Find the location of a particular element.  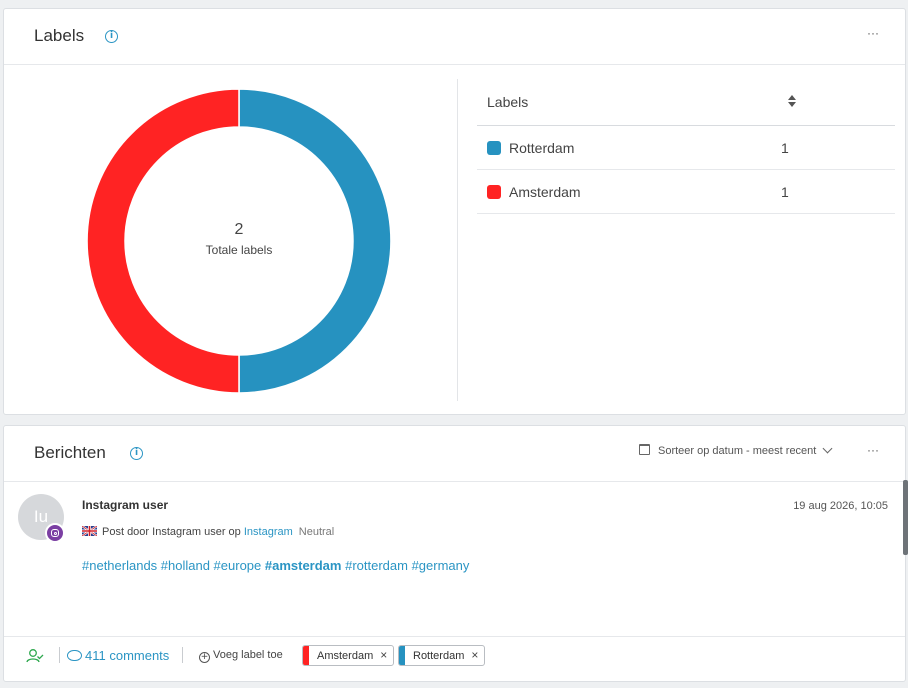

labels-column-header: Labels is located at coordinates (507, 102).